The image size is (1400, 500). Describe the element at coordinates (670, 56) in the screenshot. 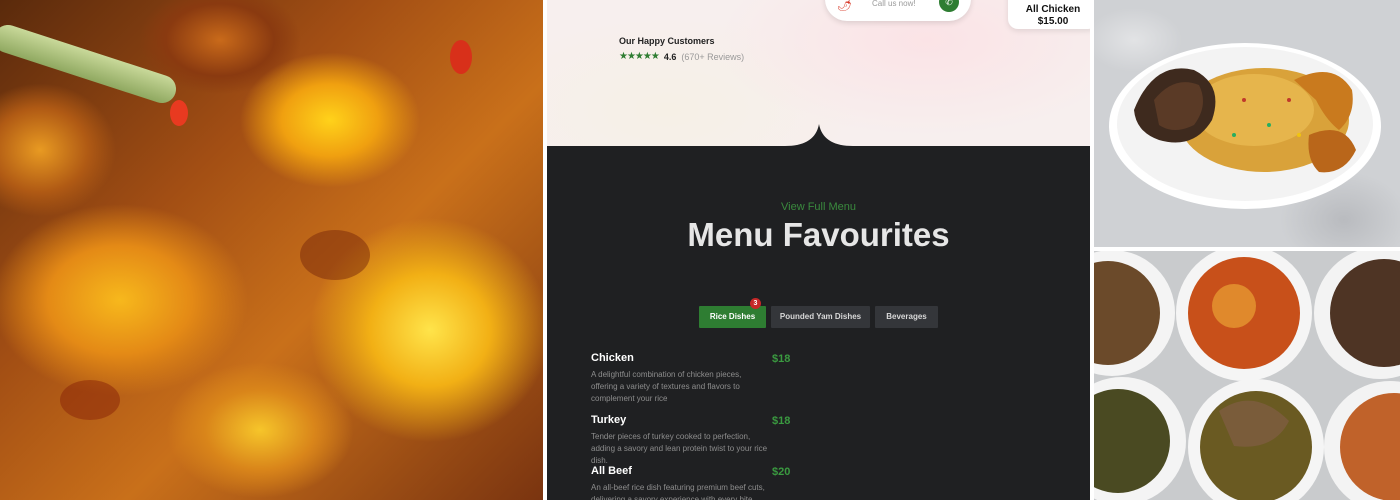

I see `rating-value: 4.6` at that location.